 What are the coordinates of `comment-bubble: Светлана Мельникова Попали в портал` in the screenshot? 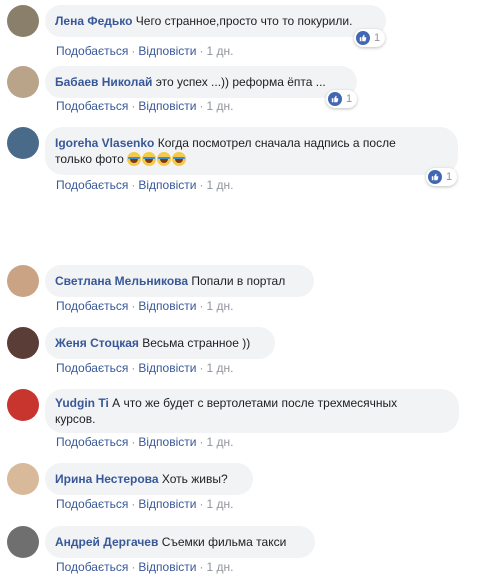 It's located at (179, 281).